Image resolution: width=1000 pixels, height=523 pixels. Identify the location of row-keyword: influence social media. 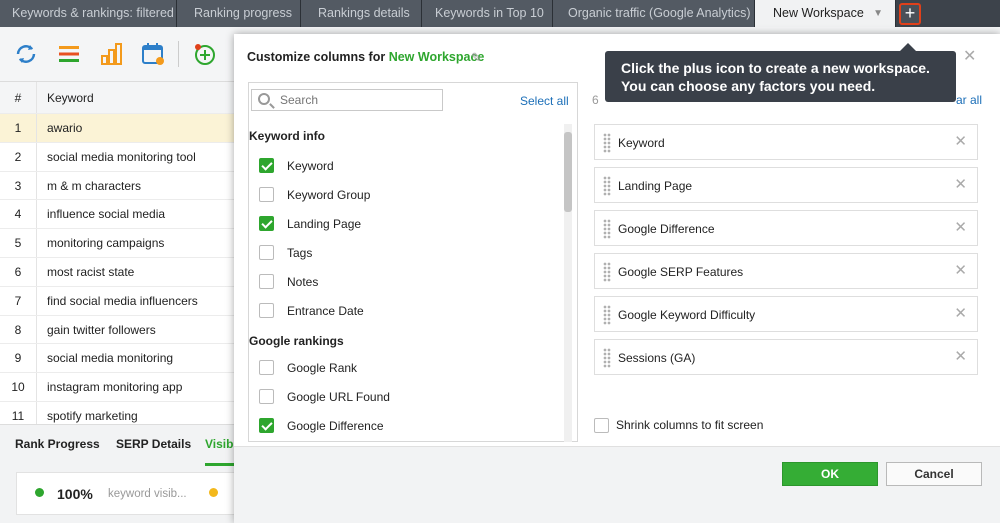
(106, 214).